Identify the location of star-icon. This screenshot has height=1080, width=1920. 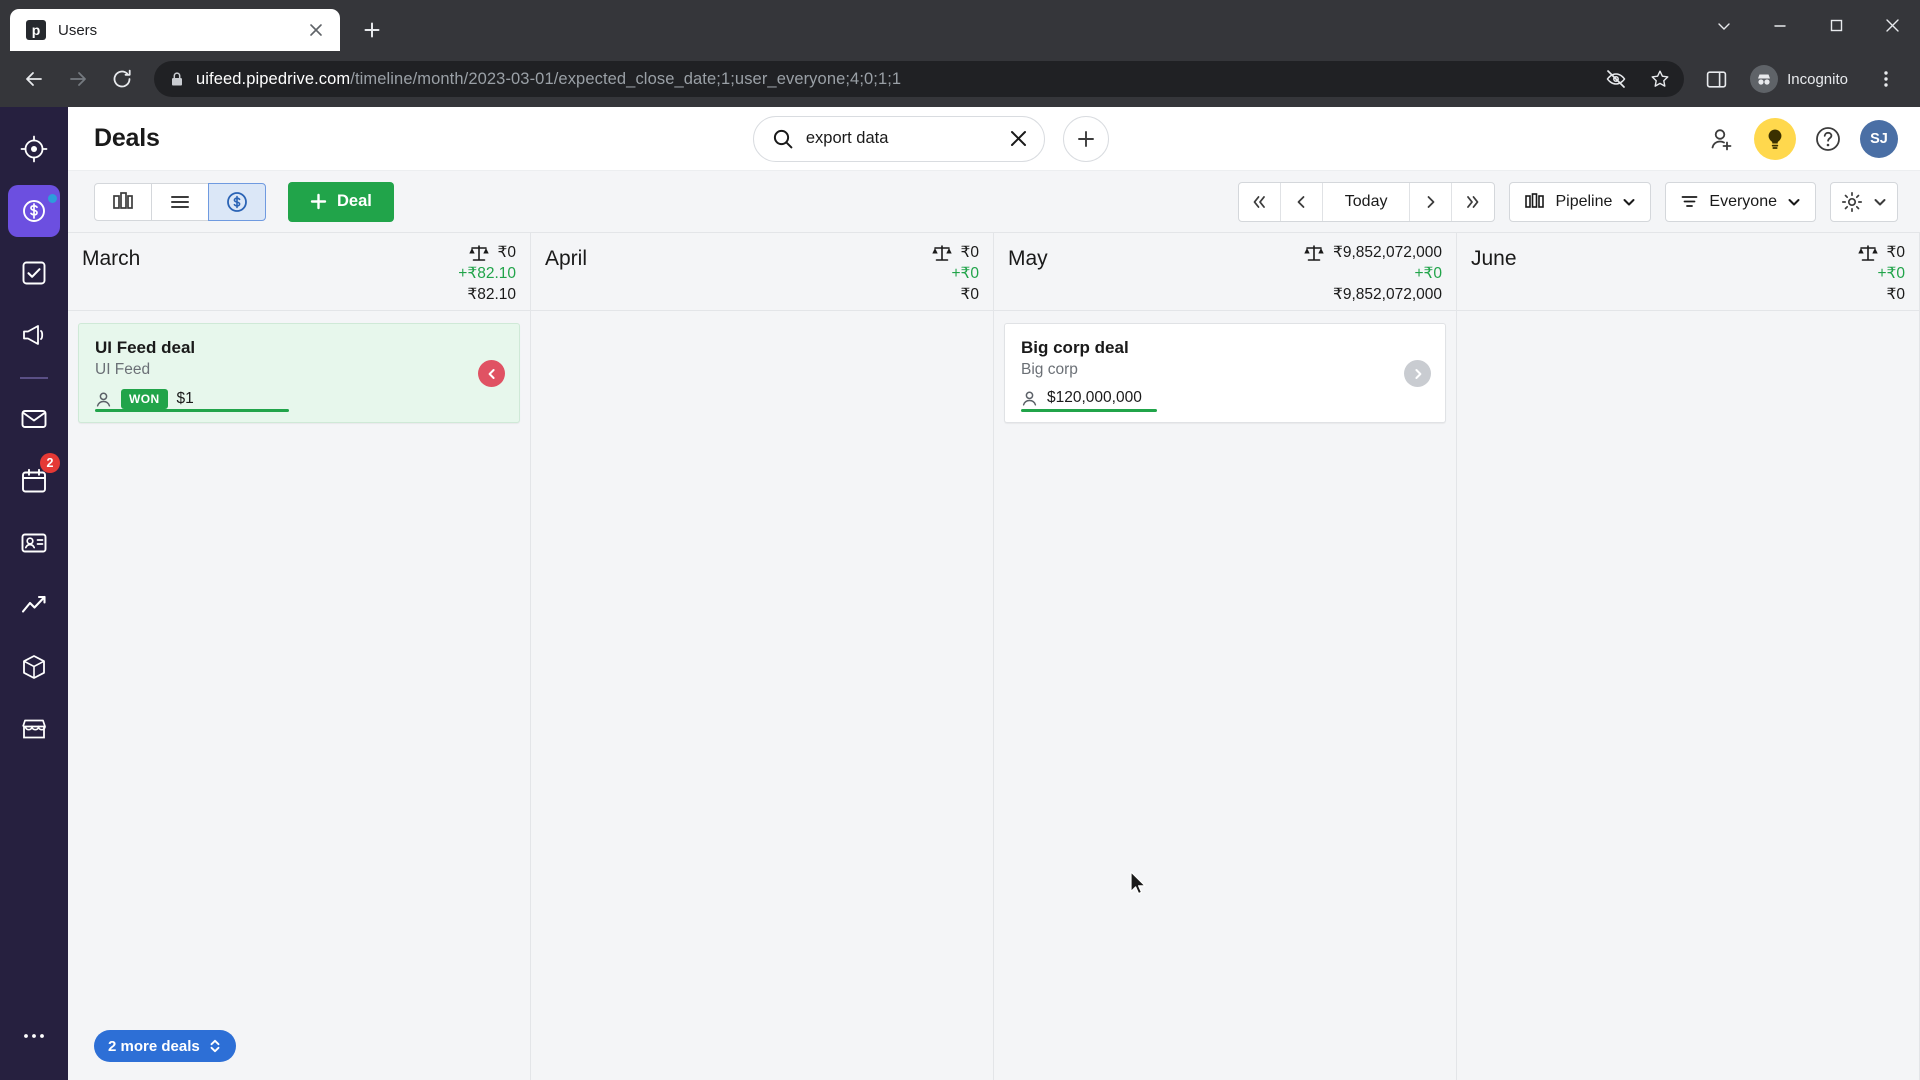
(1660, 79).